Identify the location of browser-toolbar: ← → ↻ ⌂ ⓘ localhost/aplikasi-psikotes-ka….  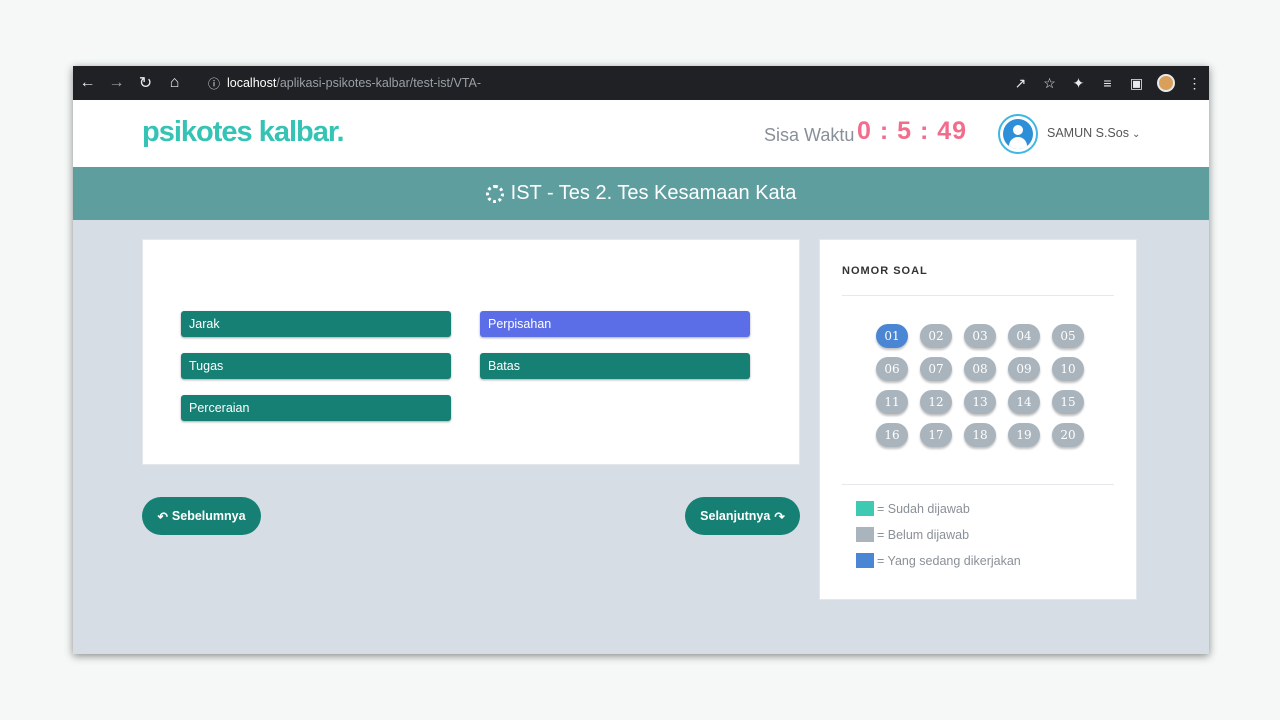
(641, 83).